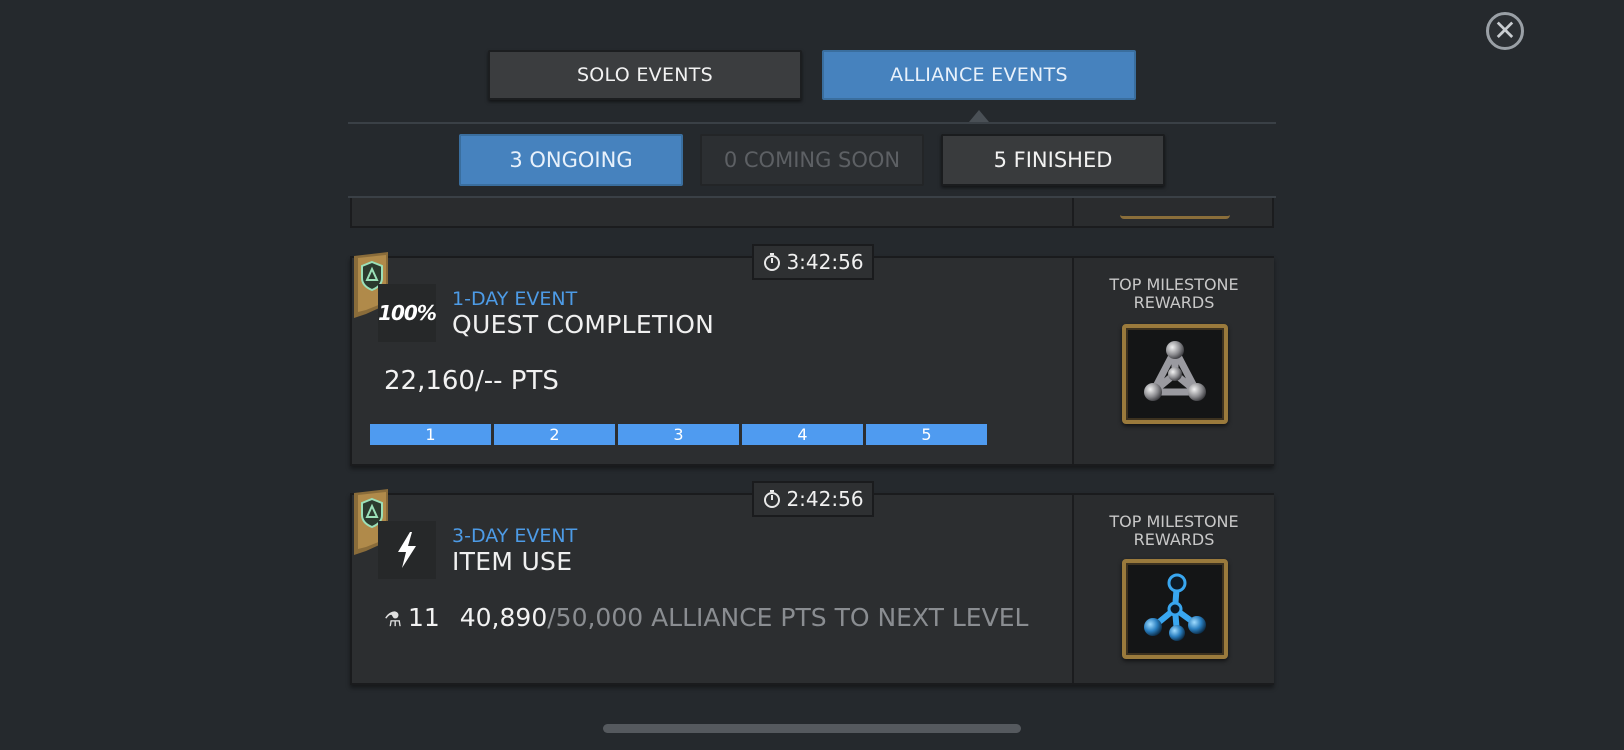 The width and height of the screenshot is (1624, 750). What do you see at coordinates (516, 381) in the screenshot?
I see `points-target: /-- PTS` at bounding box center [516, 381].